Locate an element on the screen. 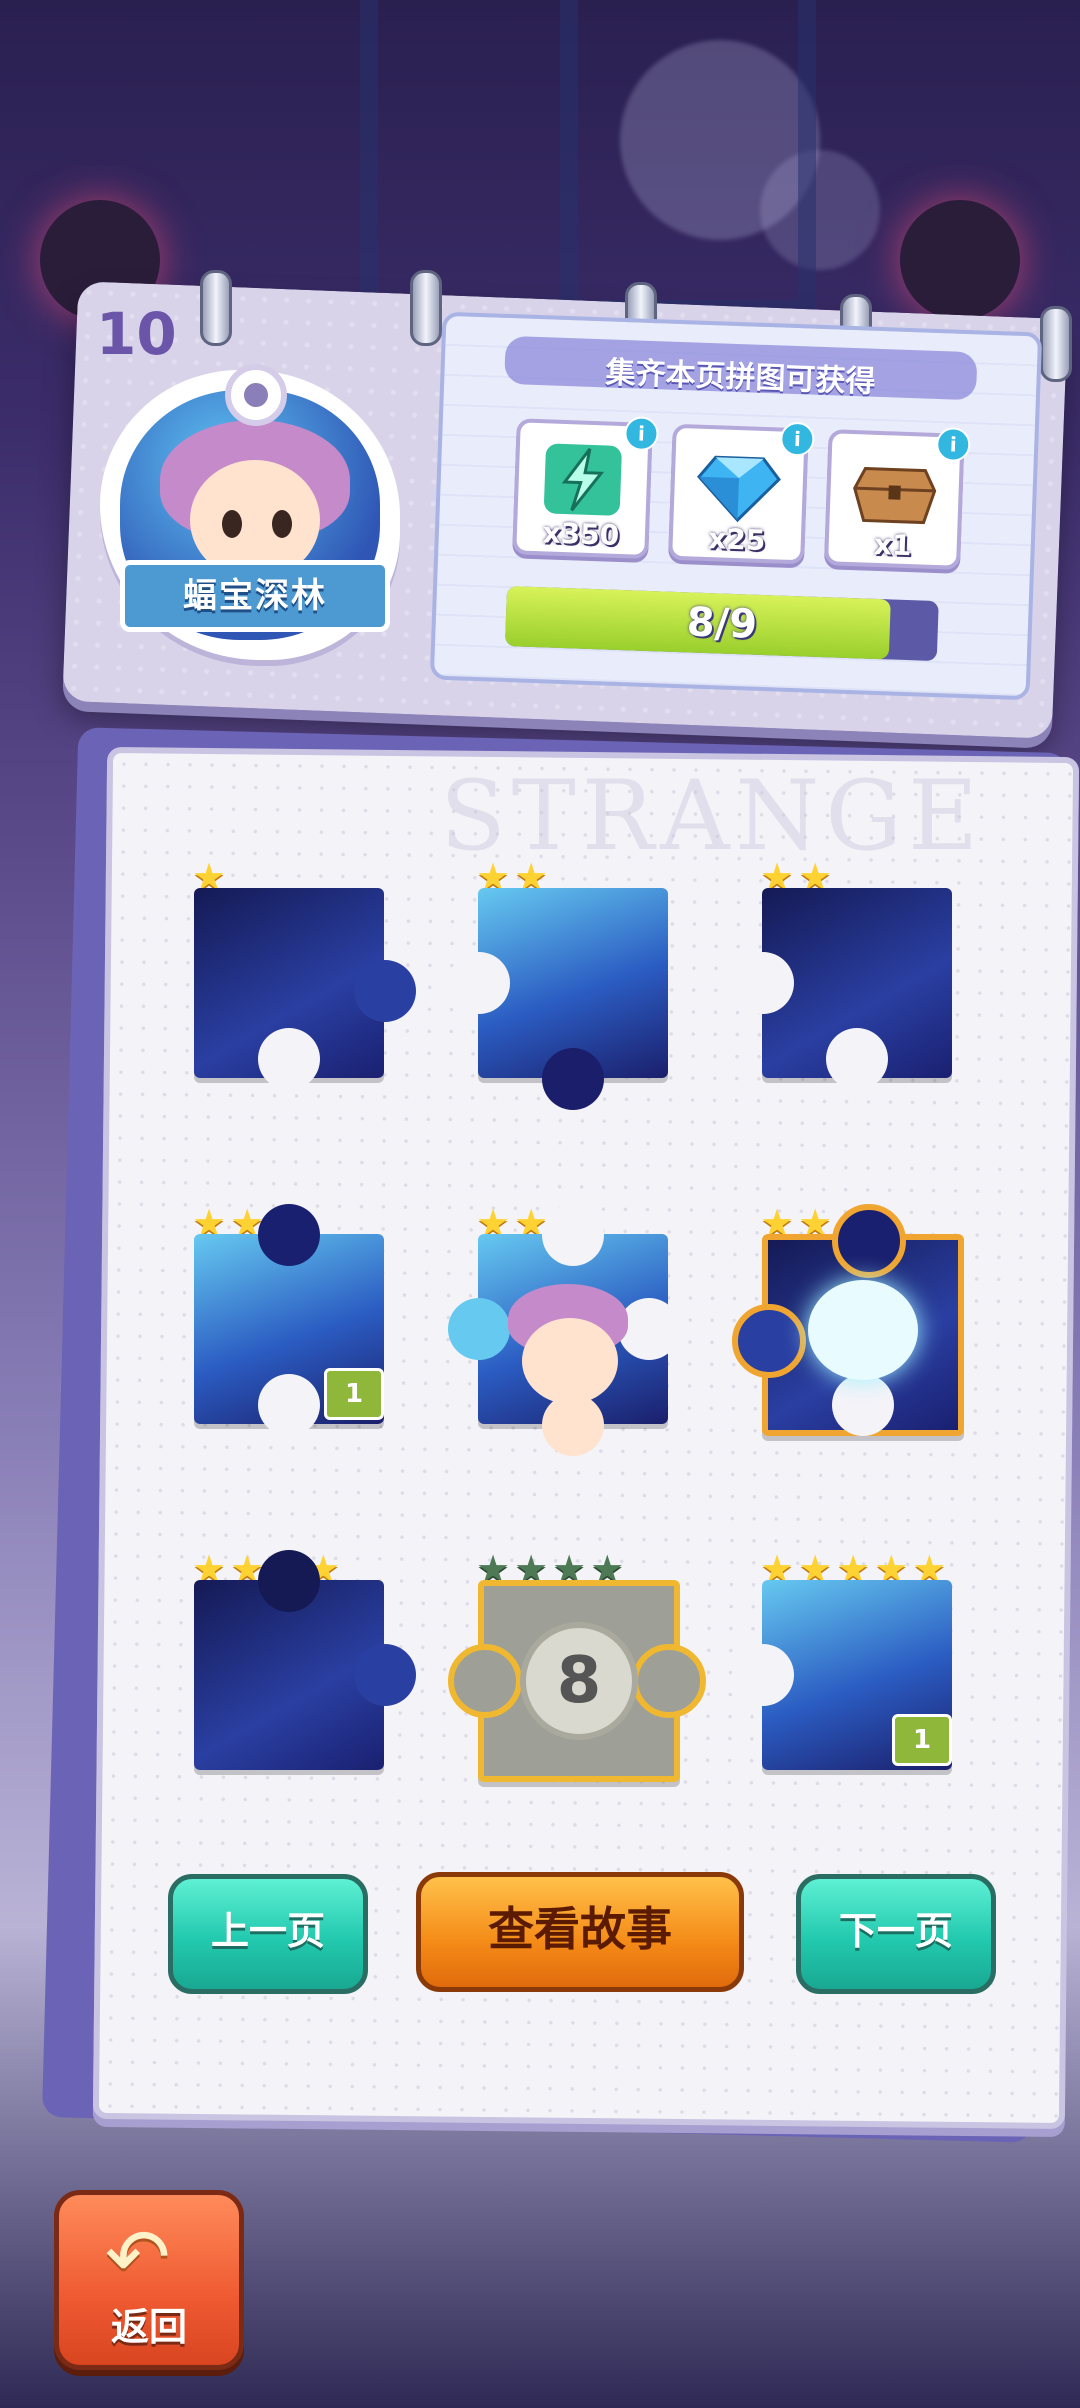 The image size is (1080, 2408). reward-item-chest: x1 i is located at coordinates (897, 498).